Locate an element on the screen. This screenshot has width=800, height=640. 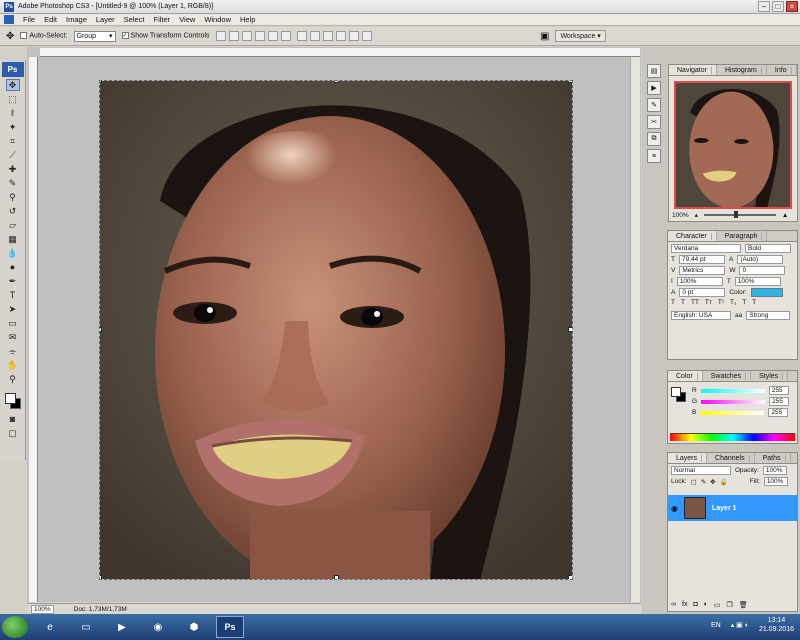
subscript-icon: T₁ is located at coordinates (733, 302).